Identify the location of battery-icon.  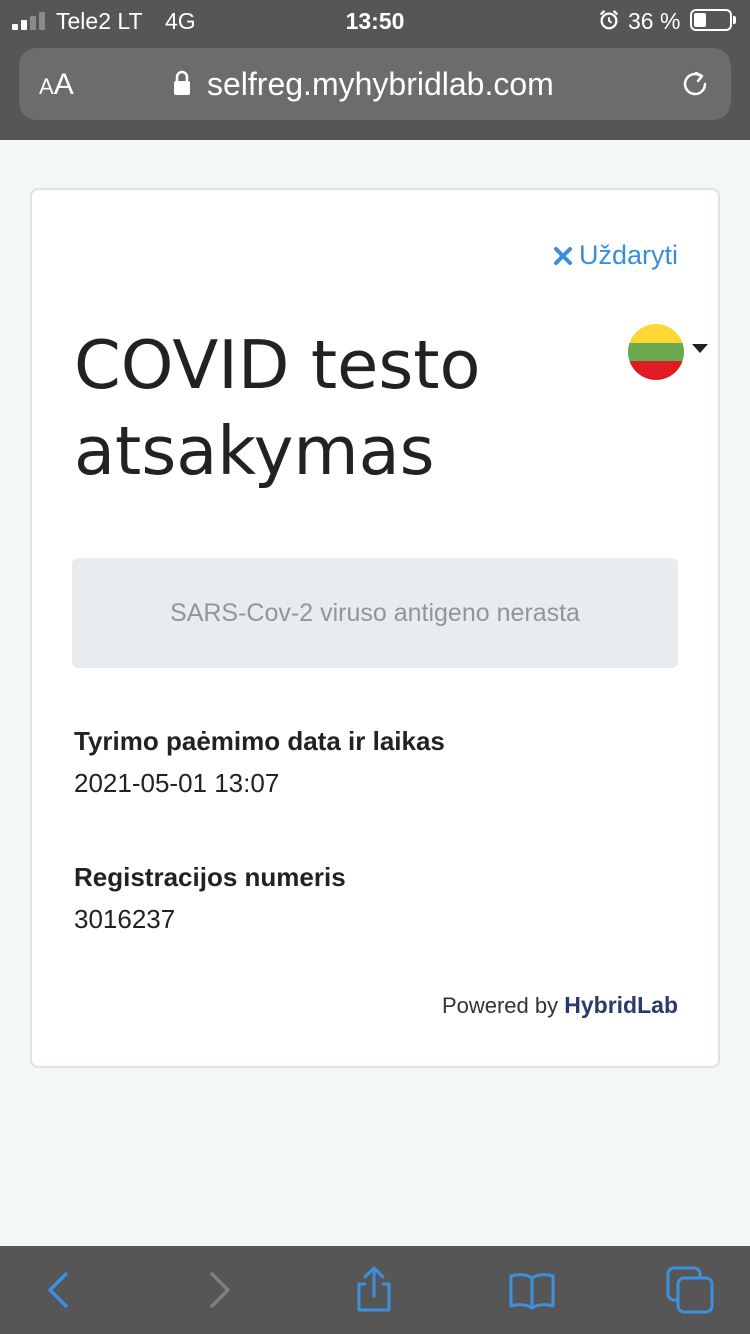
(713, 20).